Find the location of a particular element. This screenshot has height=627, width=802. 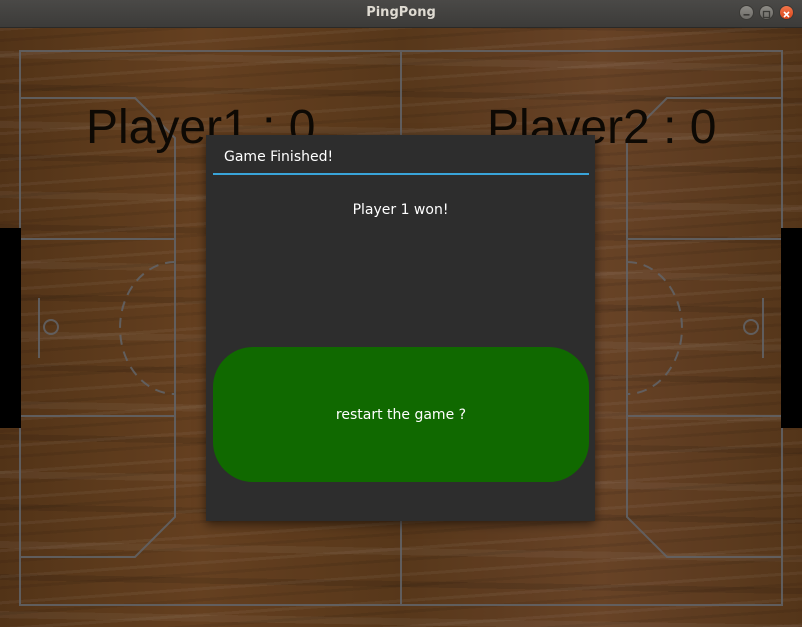

maximize-icon is located at coordinates (766, 12).